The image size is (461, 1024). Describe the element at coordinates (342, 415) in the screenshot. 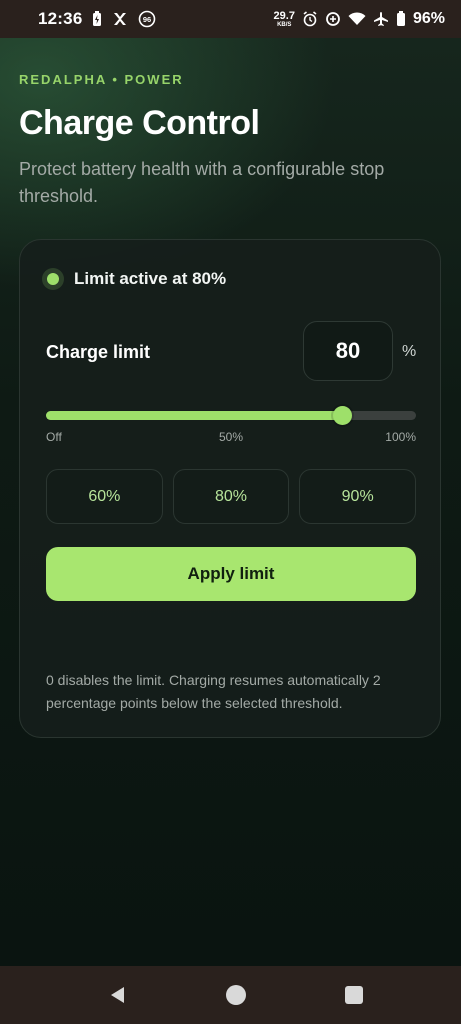

I see `slider-thumb` at that location.